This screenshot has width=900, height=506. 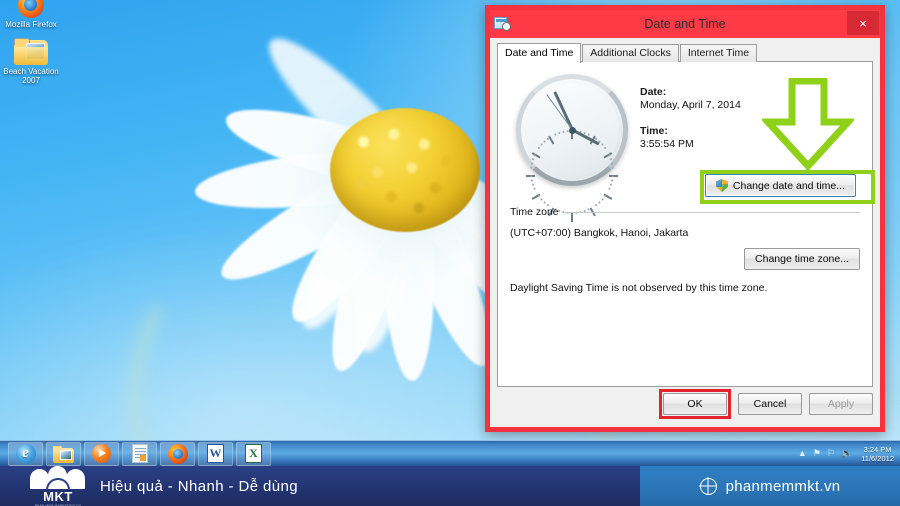 I want to click on clock-minute-hand, so click(x=563, y=111).